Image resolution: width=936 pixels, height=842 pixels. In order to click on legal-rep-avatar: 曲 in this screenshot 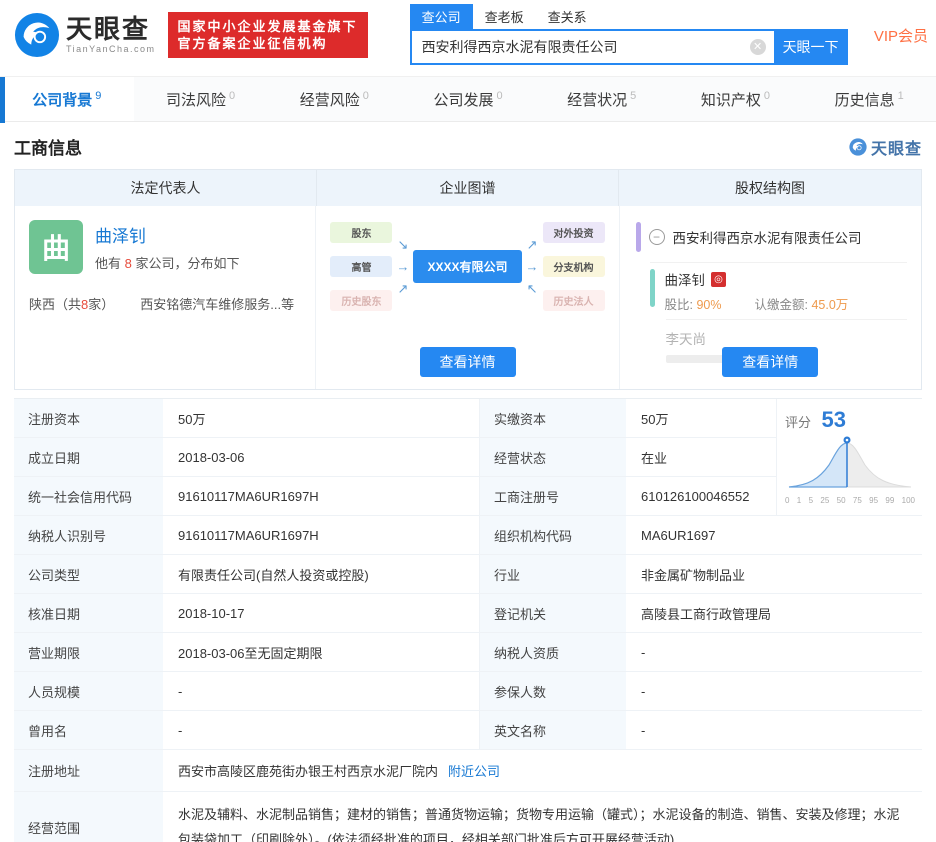, I will do `click(56, 247)`.